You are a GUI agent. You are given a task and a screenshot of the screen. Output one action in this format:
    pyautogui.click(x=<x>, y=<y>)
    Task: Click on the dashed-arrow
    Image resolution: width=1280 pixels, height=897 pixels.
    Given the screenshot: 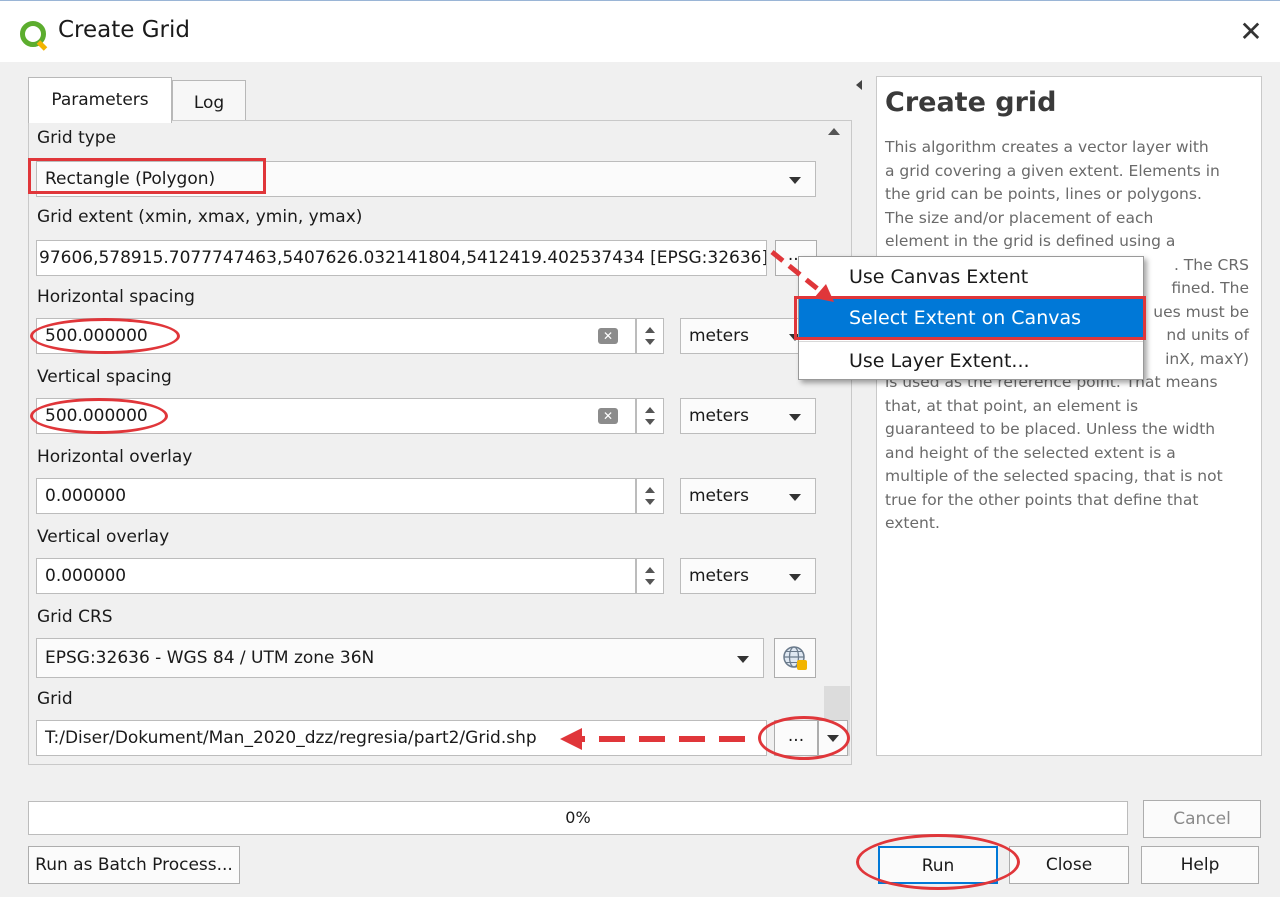 What is the action you would take?
    pyautogui.click(x=798, y=273)
    